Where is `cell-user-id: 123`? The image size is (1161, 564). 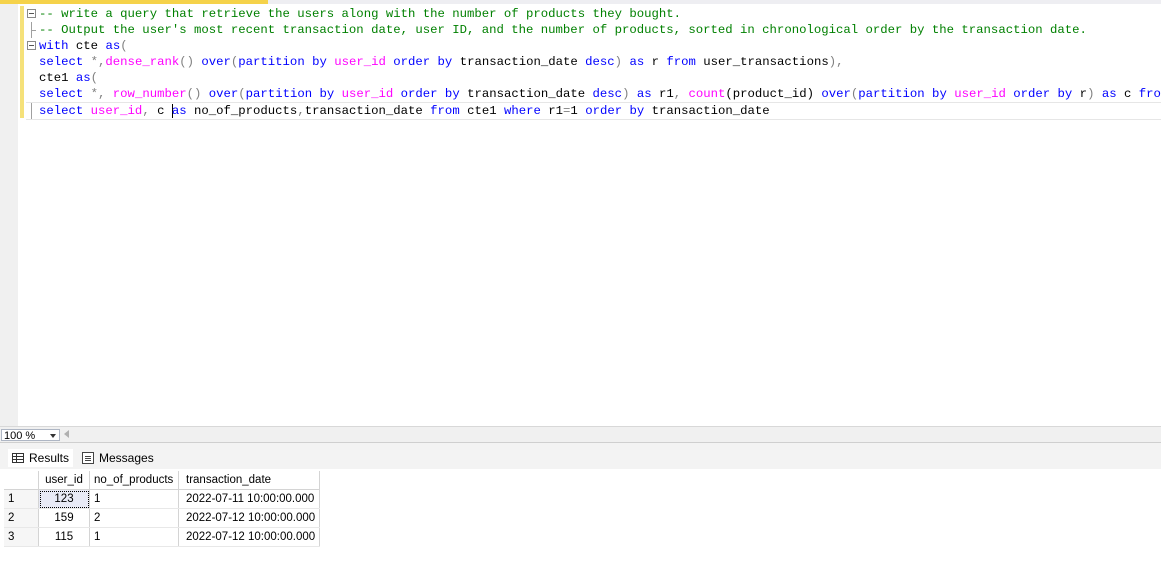
cell-user-id: 123 is located at coordinates (64, 499).